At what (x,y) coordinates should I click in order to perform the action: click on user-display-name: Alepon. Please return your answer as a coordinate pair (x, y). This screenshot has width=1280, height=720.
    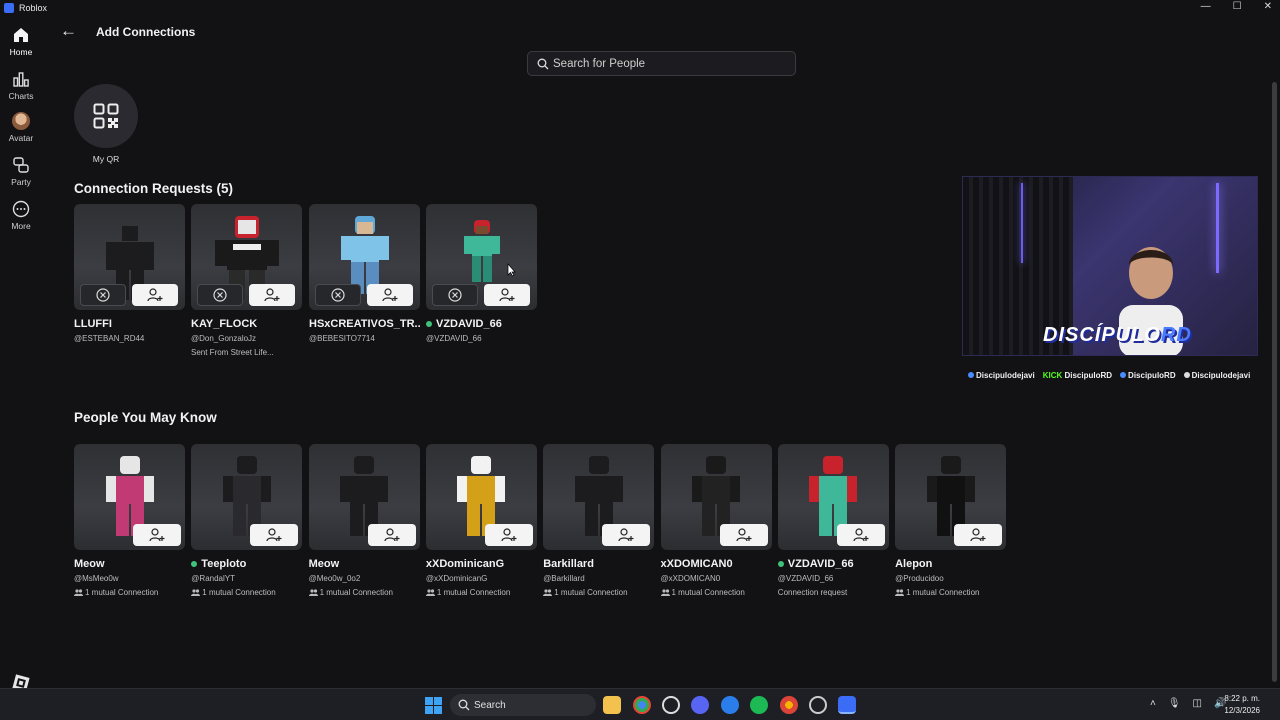
    Looking at the image, I should click on (950, 564).